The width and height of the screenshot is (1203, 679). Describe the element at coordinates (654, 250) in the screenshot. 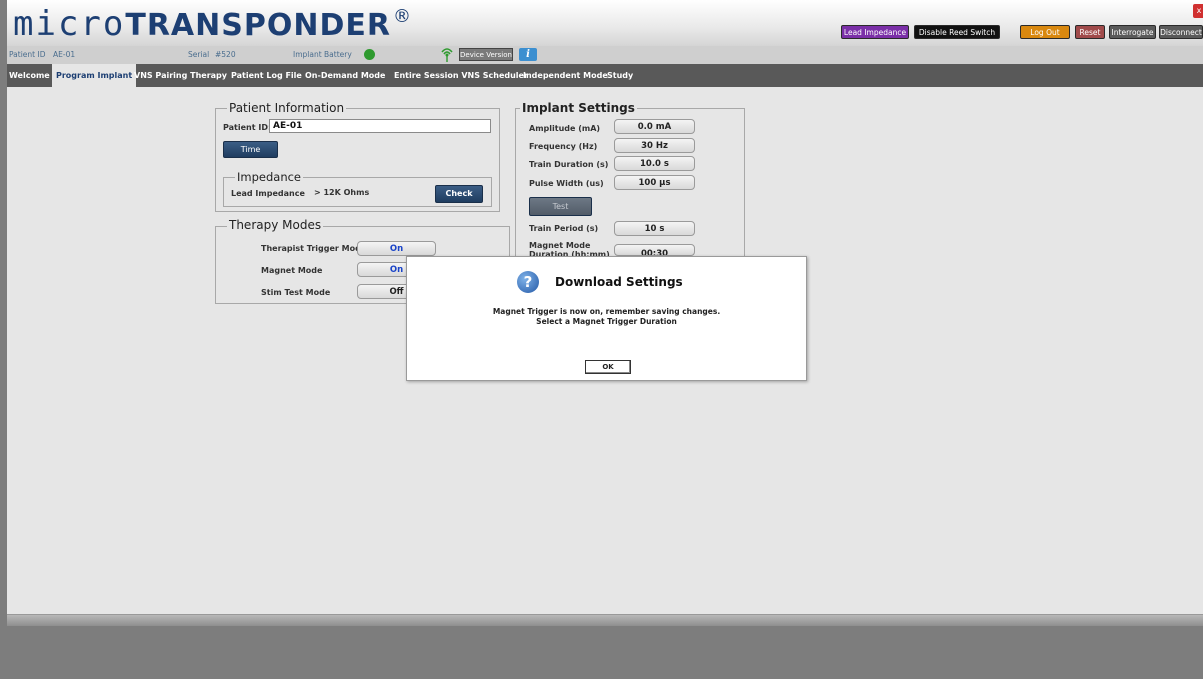

I see `magnet-mode-duration-value: 00:30` at that location.